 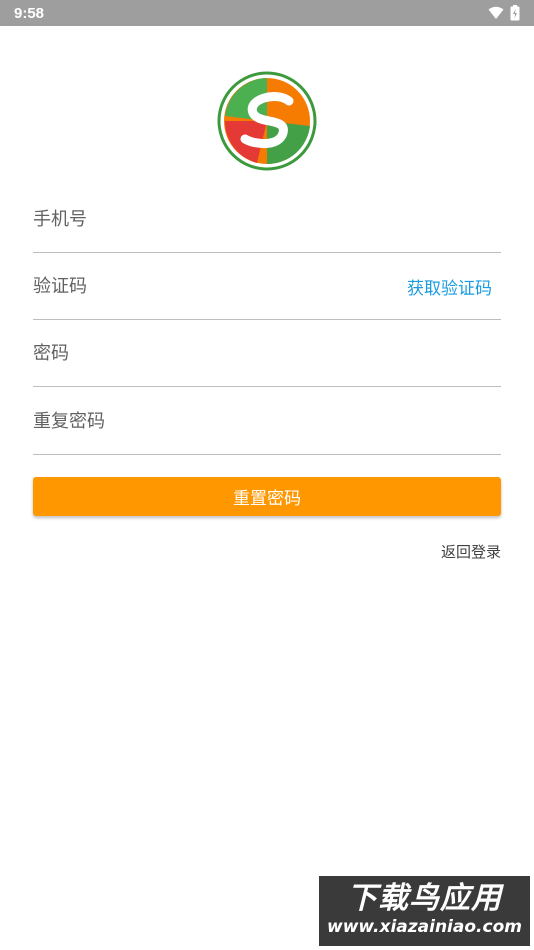 I want to click on app-logo-icon, so click(x=267, y=121).